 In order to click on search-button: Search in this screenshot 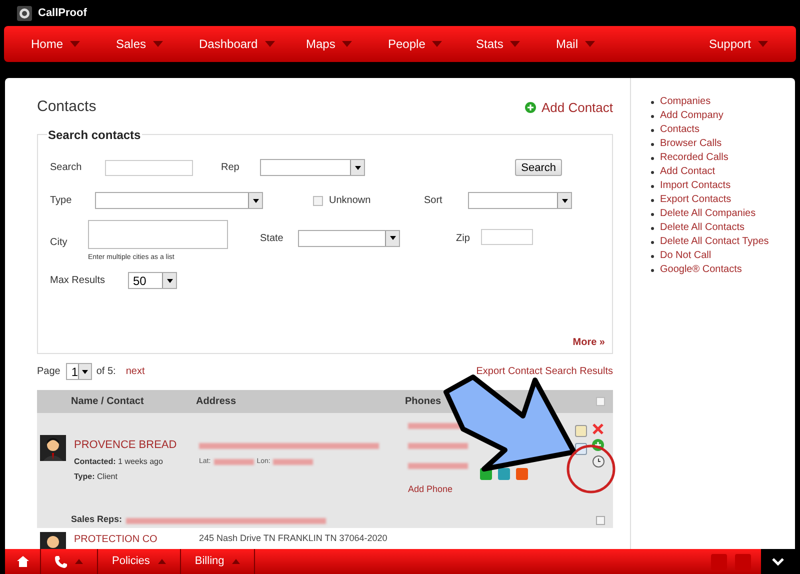, I will do `click(538, 167)`.